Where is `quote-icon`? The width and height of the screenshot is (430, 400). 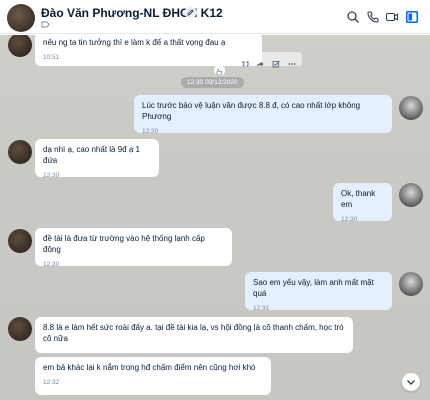
quote-icon is located at coordinates (245, 61).